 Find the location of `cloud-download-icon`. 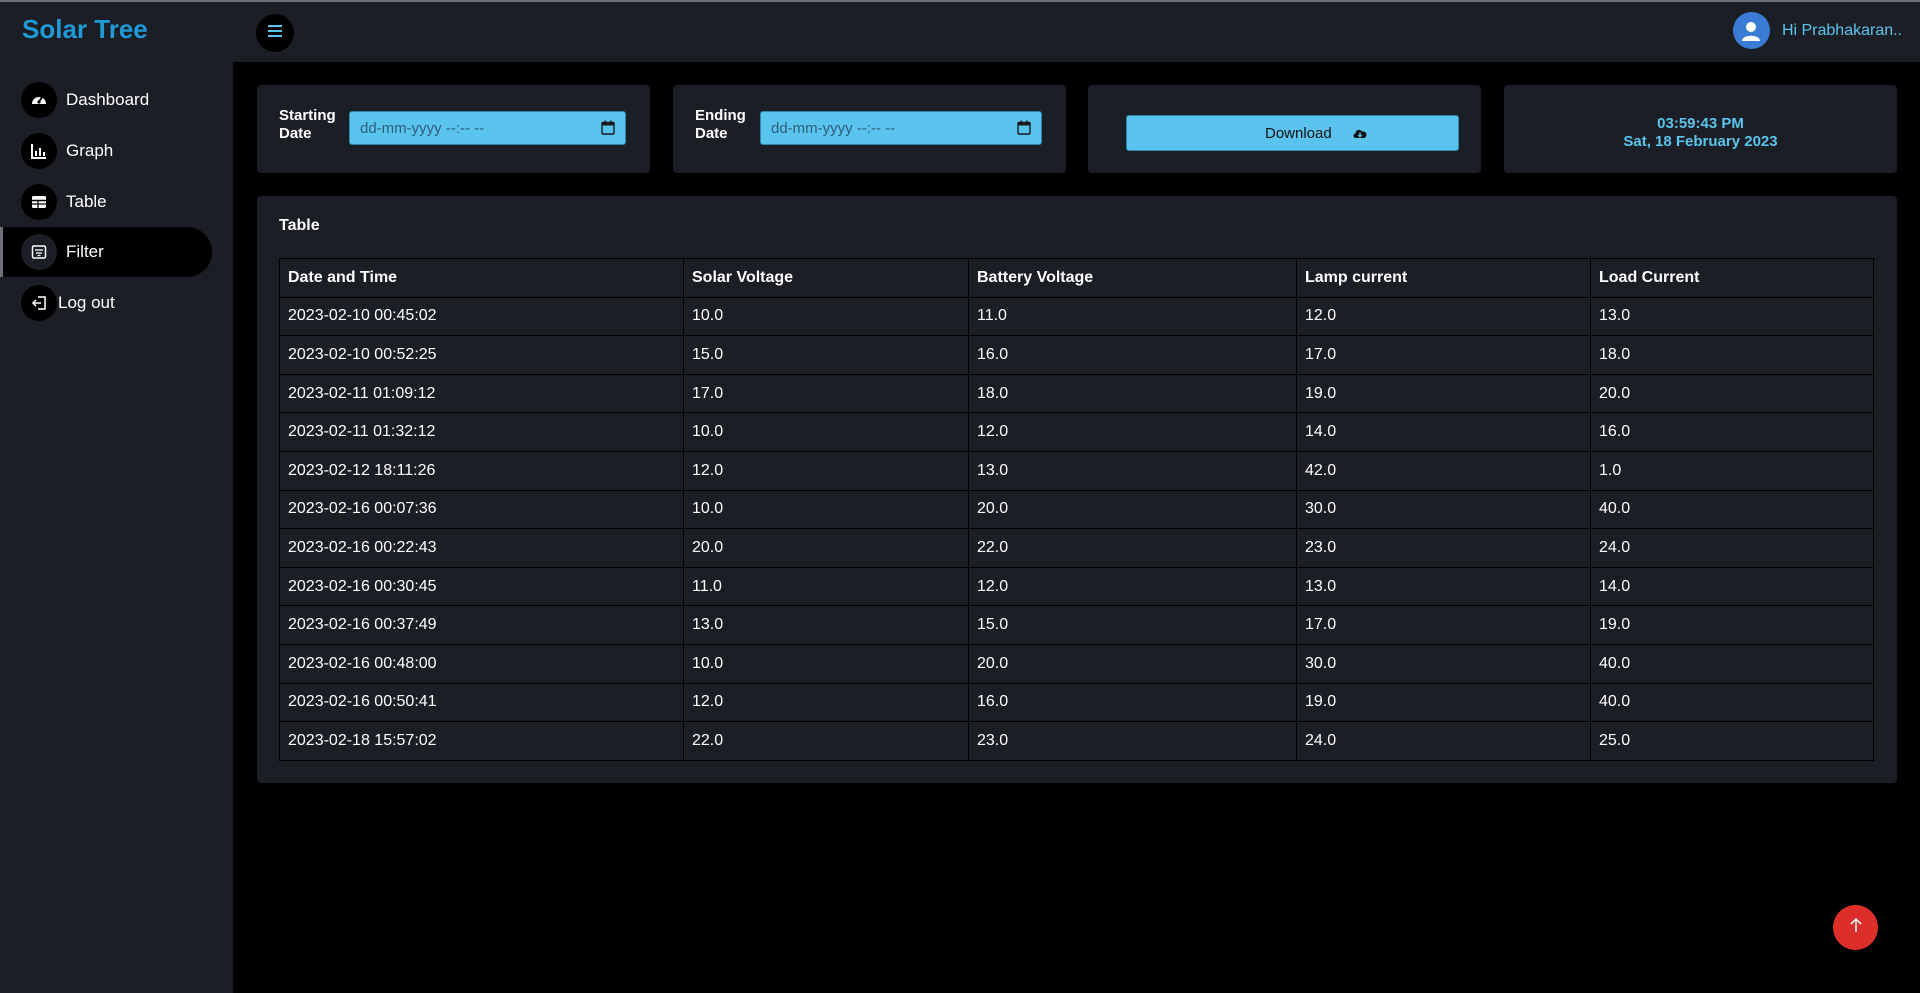

cloud-download-icon is located at coordinates (1360, 135).